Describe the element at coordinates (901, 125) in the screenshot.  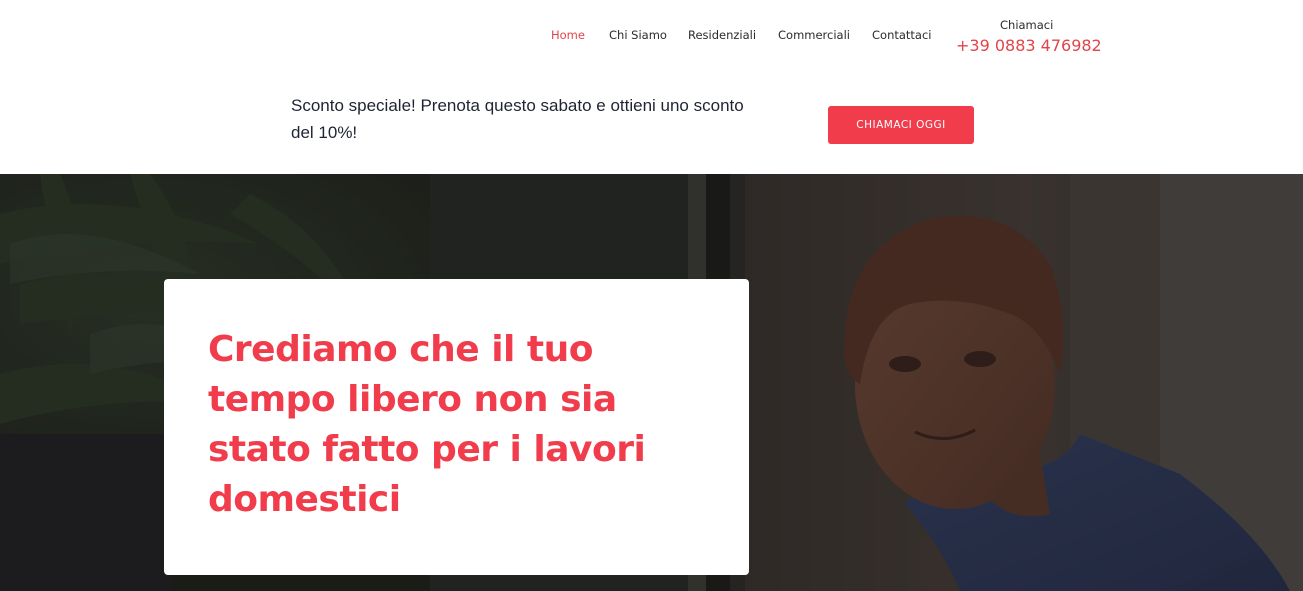
I see `call-today-button: CHIAMACI OGGI` at that location.